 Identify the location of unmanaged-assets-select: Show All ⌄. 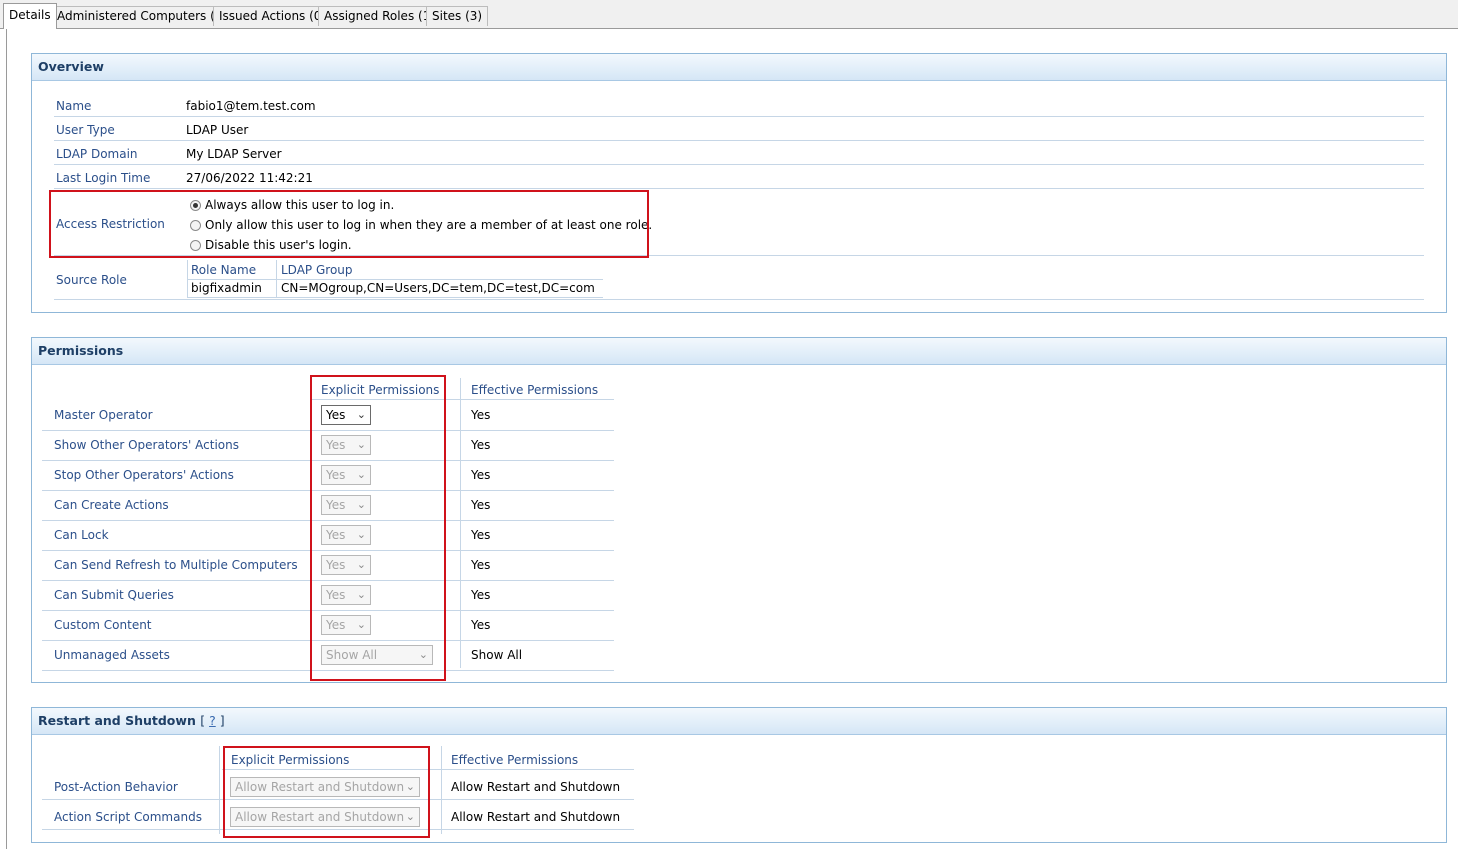
(377, 655).